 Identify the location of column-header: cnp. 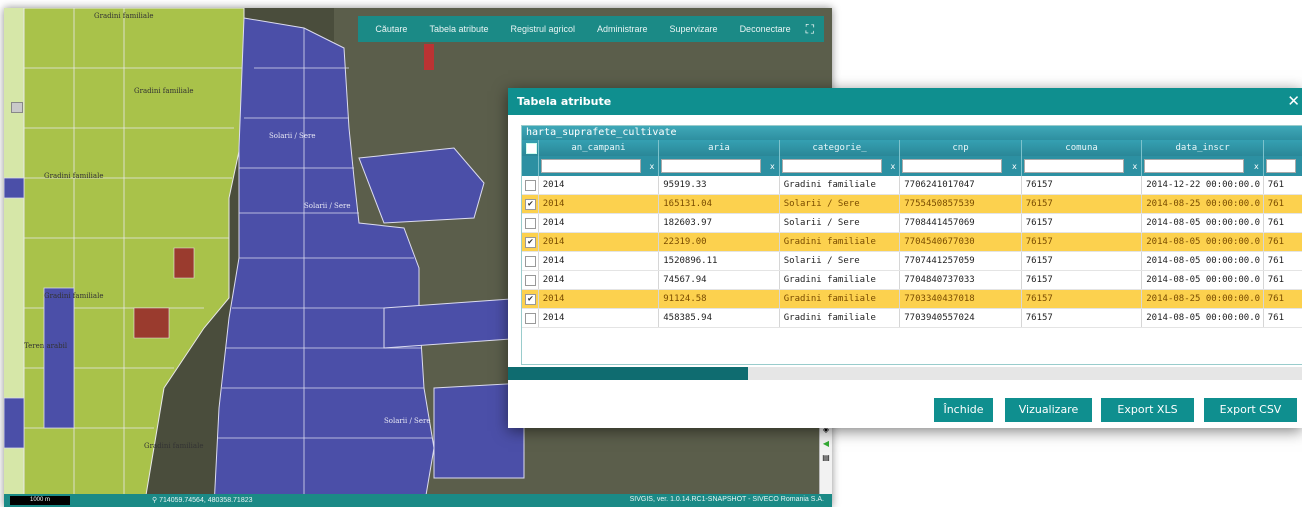
(961, 148).